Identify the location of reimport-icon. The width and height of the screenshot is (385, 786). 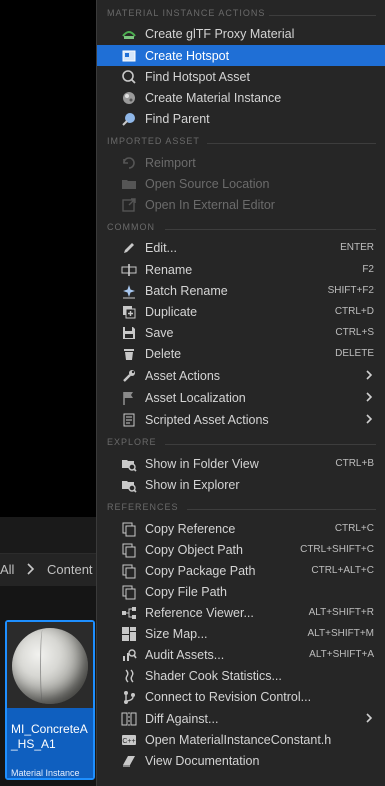
(129, 163).